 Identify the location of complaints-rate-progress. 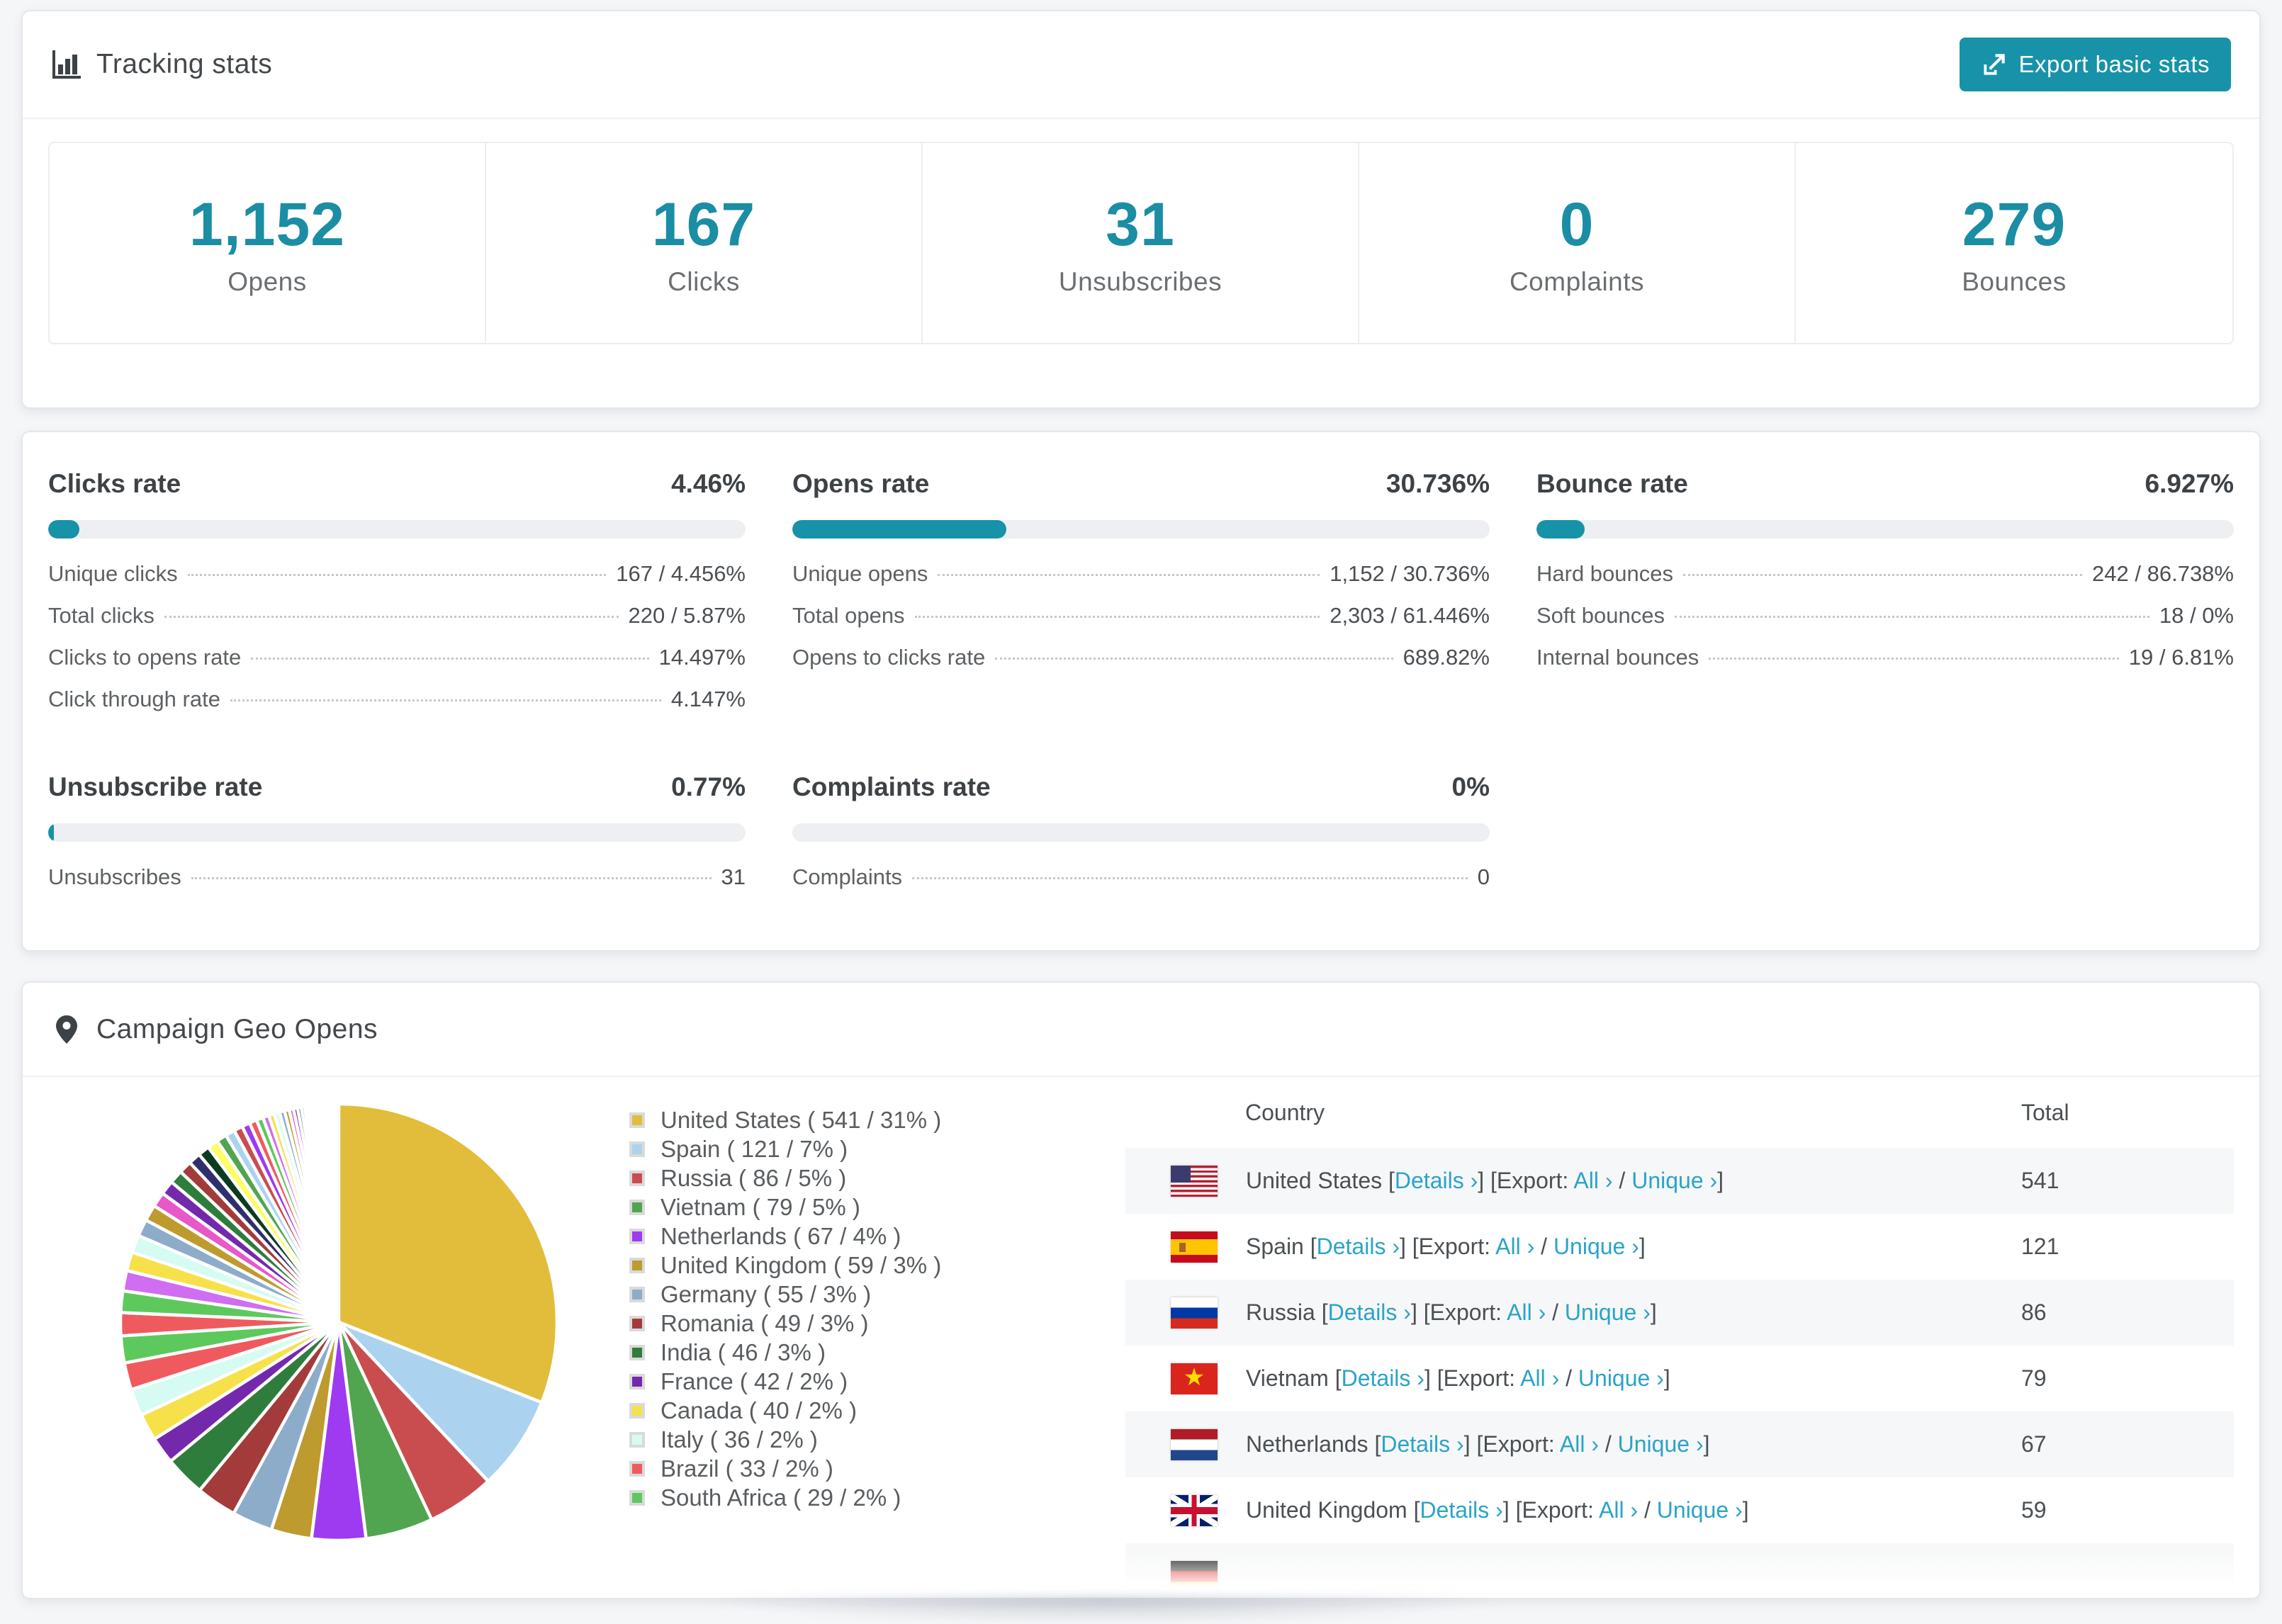
(1141, 833).